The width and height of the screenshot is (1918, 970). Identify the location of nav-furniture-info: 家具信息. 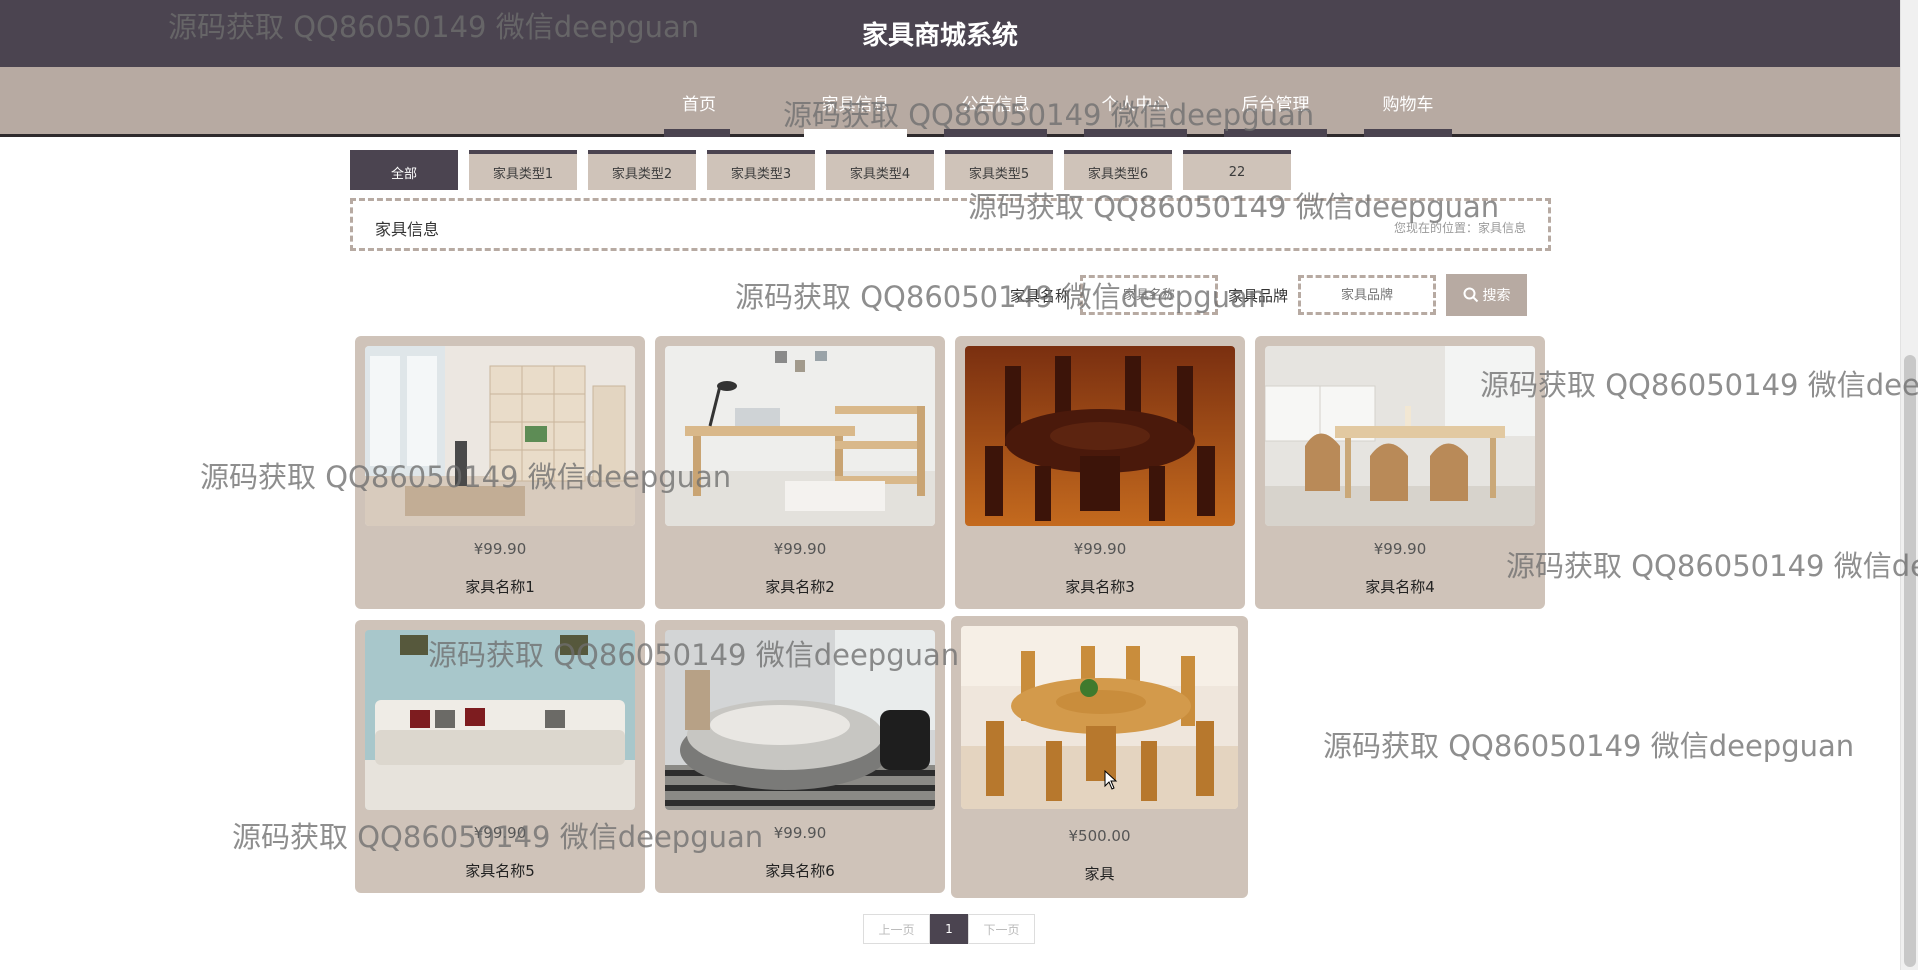
(855, 102).